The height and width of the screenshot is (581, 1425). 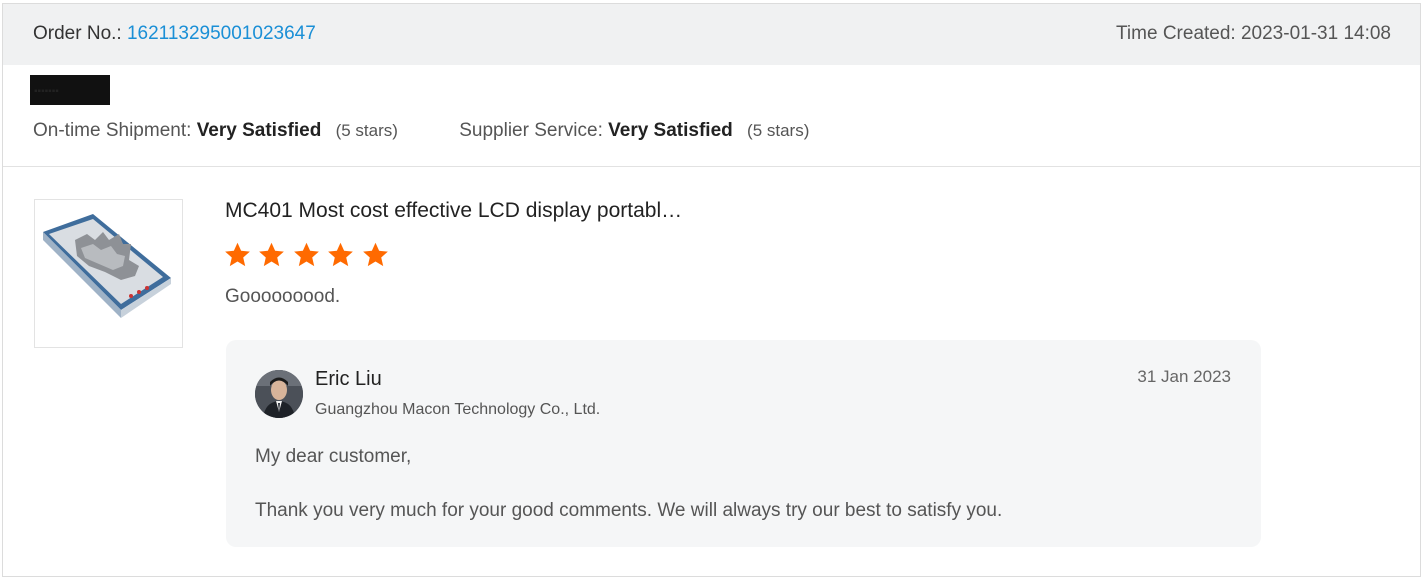 What do you see at coordinates (1184, 376) in the screenshot?
I see `reply-date: 31 Jan 2023` at bounding box center [1184, 376].